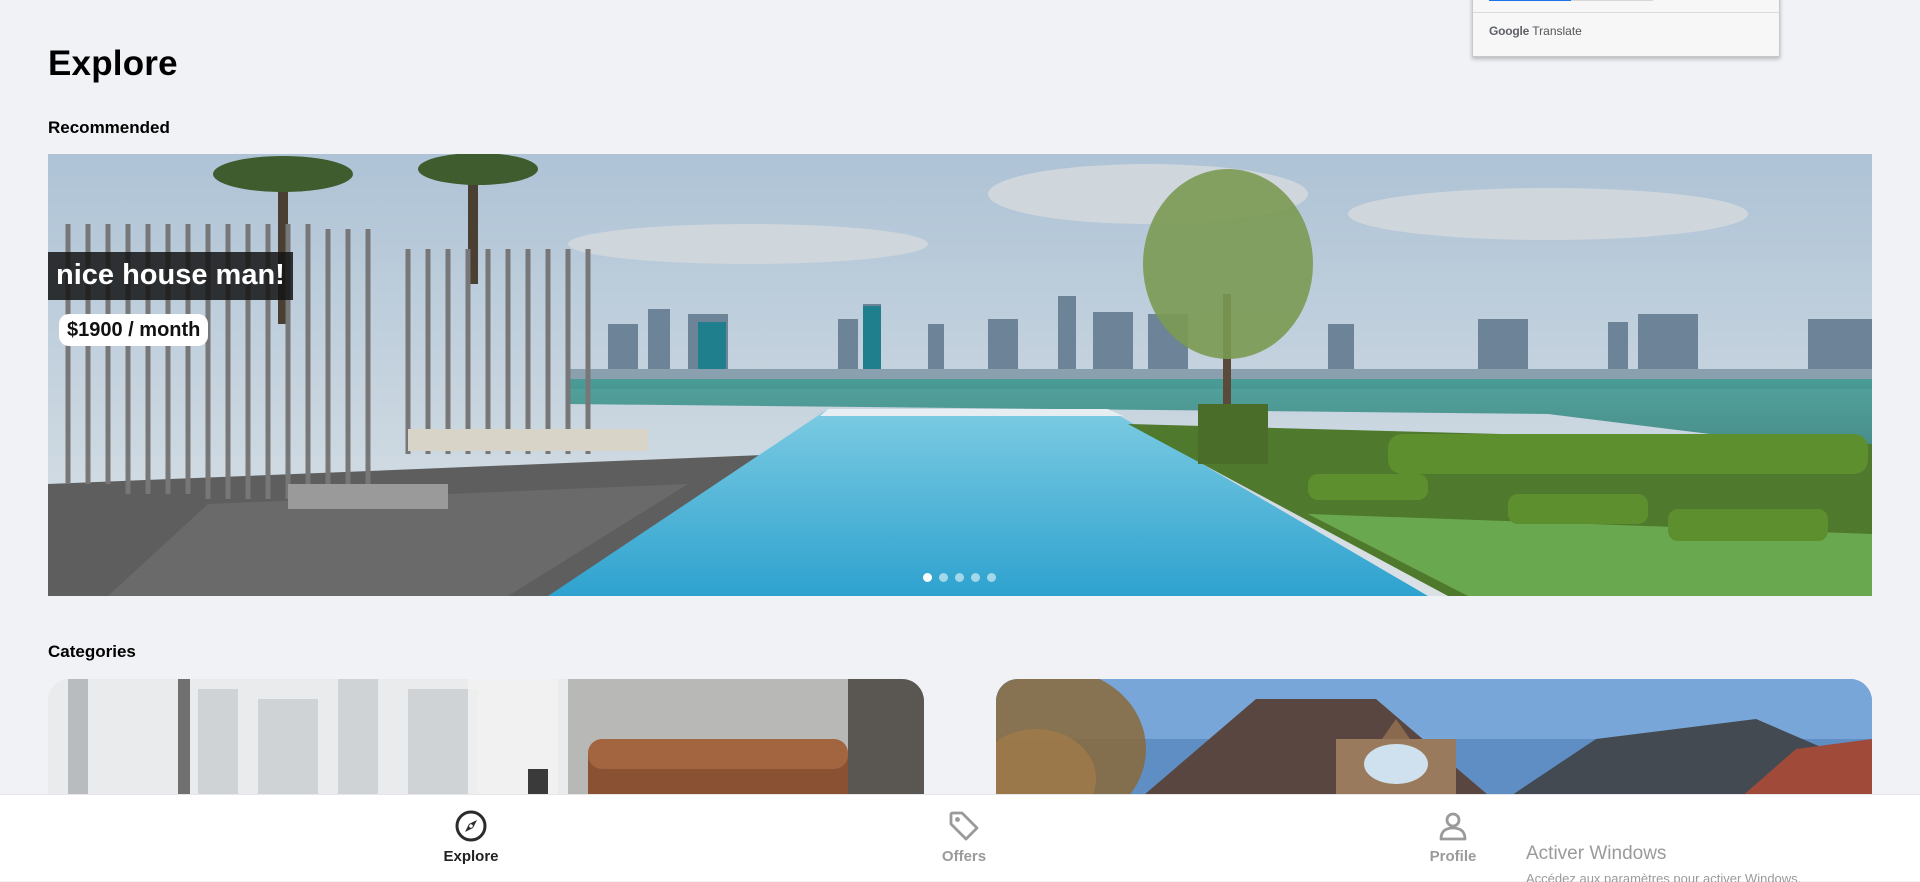 The image size is (1920, 882). What do you see at coordinates (1626, 28) in the screenshot?
I see `google-translate-popup: Google Translate` at bounding box center [1626, 28].